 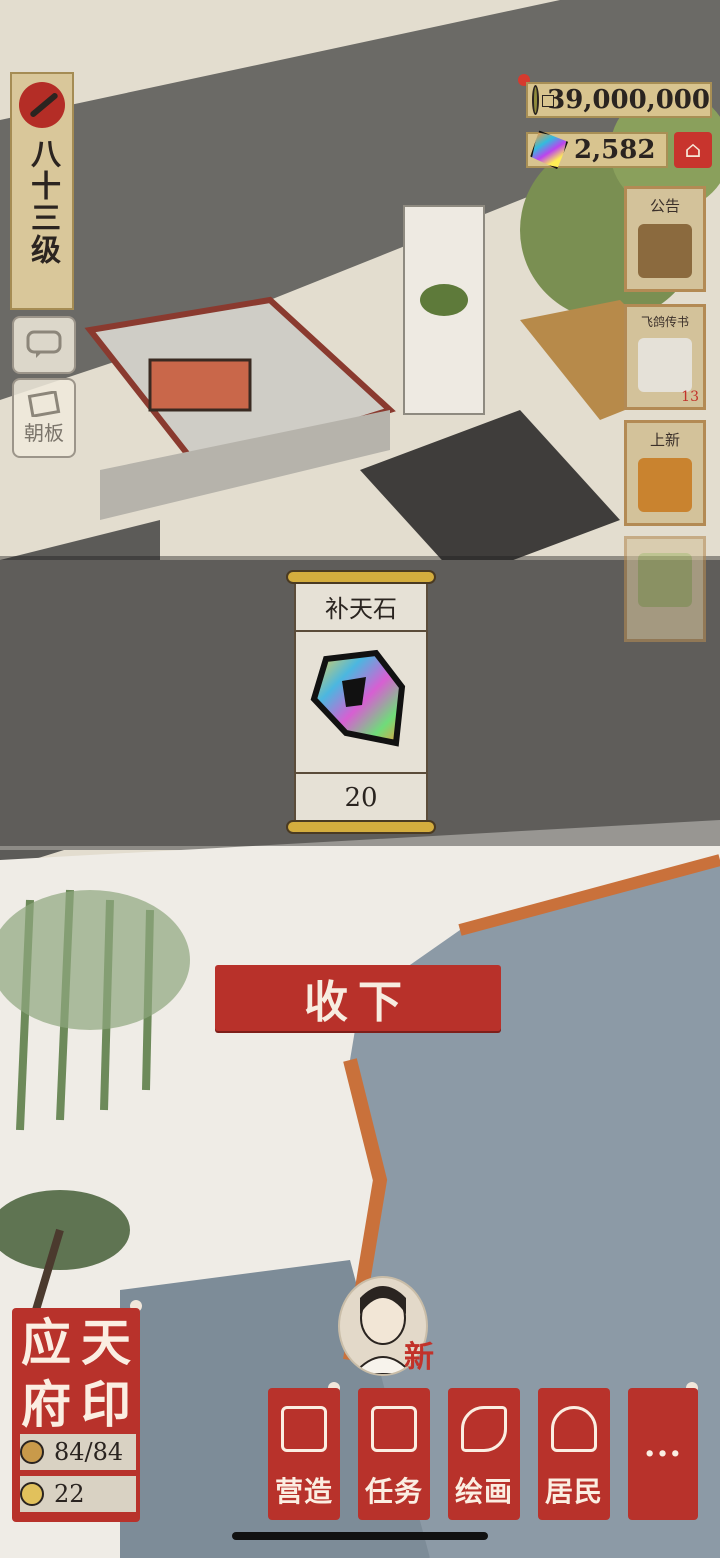 I want to click on announcement-label: 公告, so click(x=664, y=206).